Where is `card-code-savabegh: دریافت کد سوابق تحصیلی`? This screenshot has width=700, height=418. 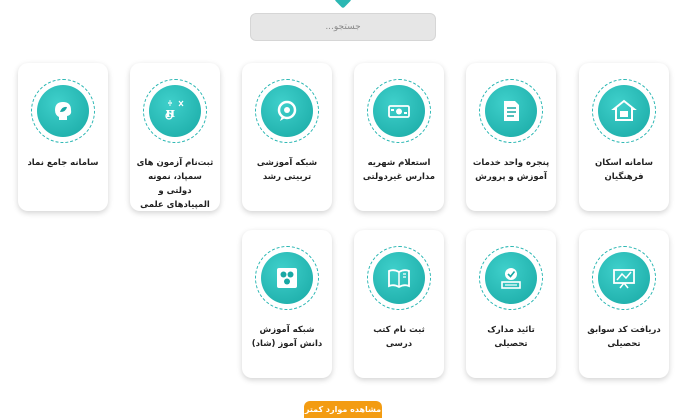 card-code-savabegh: دریافت کد سوابق تحصیلی is located at coordinates (624, 304).